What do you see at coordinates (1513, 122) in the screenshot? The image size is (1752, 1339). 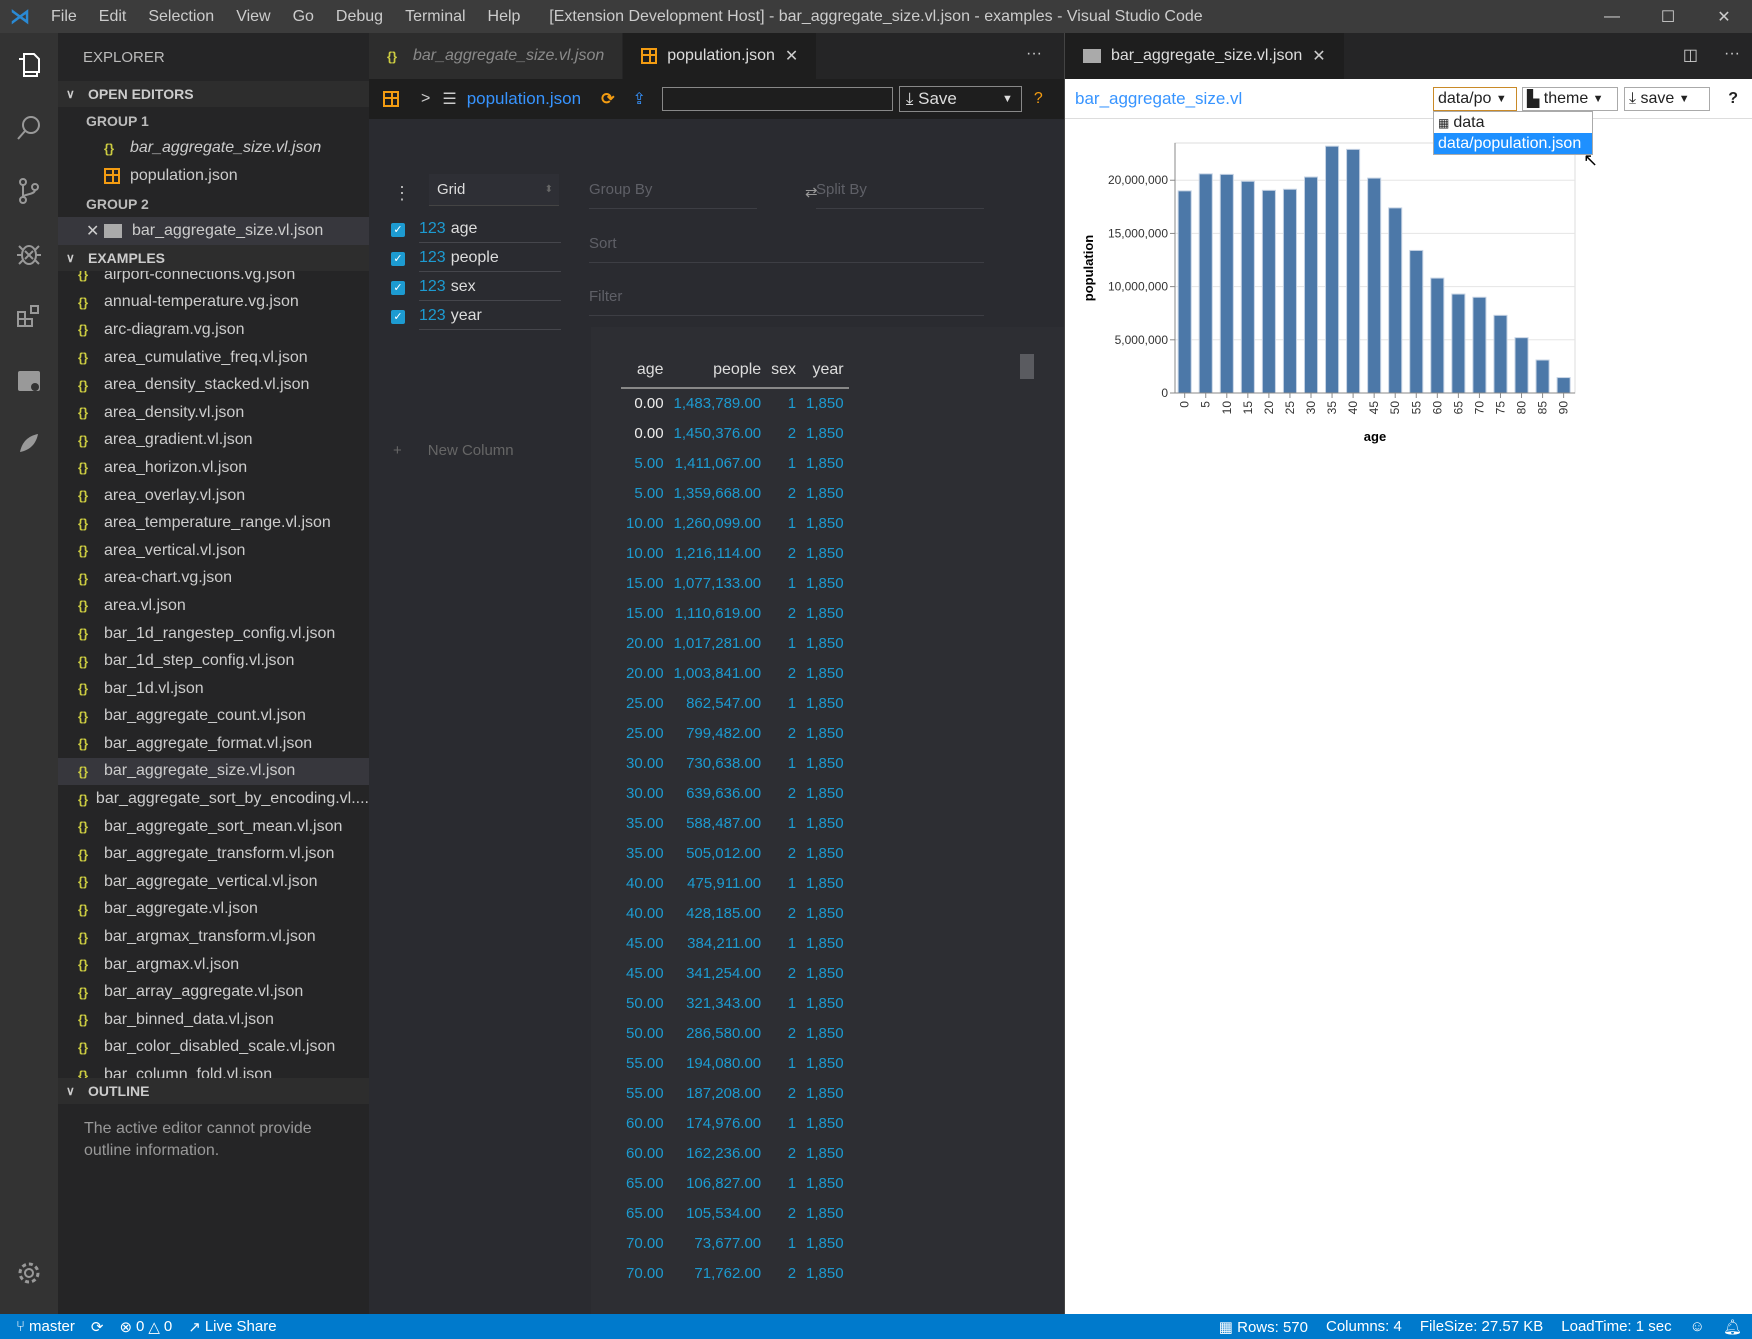 I see `dropdown-option-data: ▦ data` at bounding box center [1513, 122].